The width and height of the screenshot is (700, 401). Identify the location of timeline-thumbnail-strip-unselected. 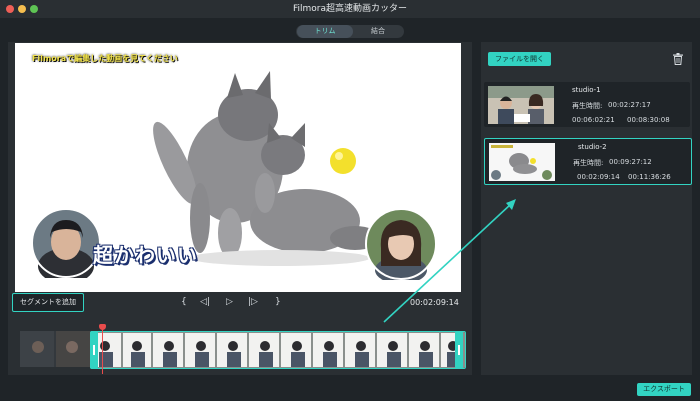
(55, 349).